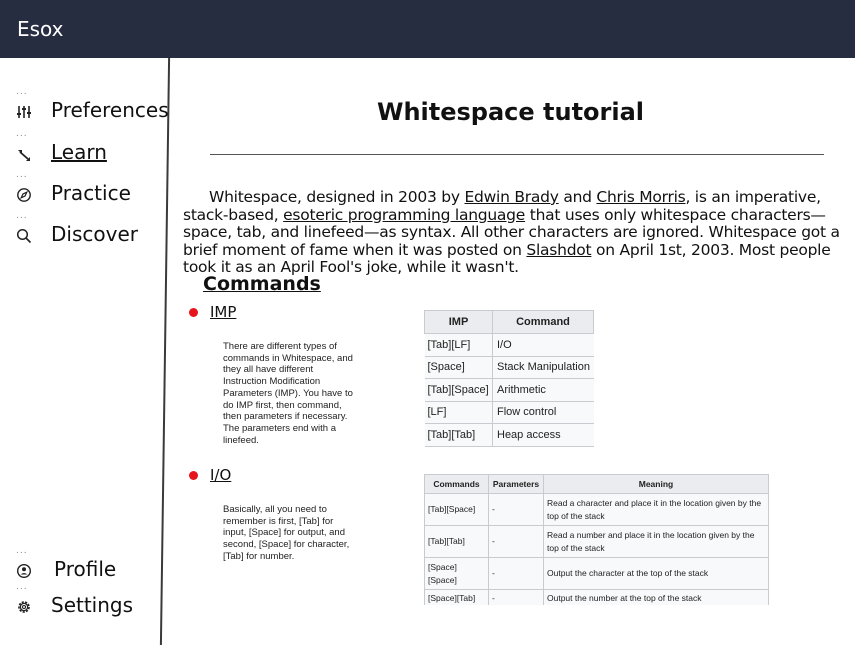  Describe the element at coordinates (456, 597) in the screenshot. I see `table-cell: [Space][Tab]` at that location.